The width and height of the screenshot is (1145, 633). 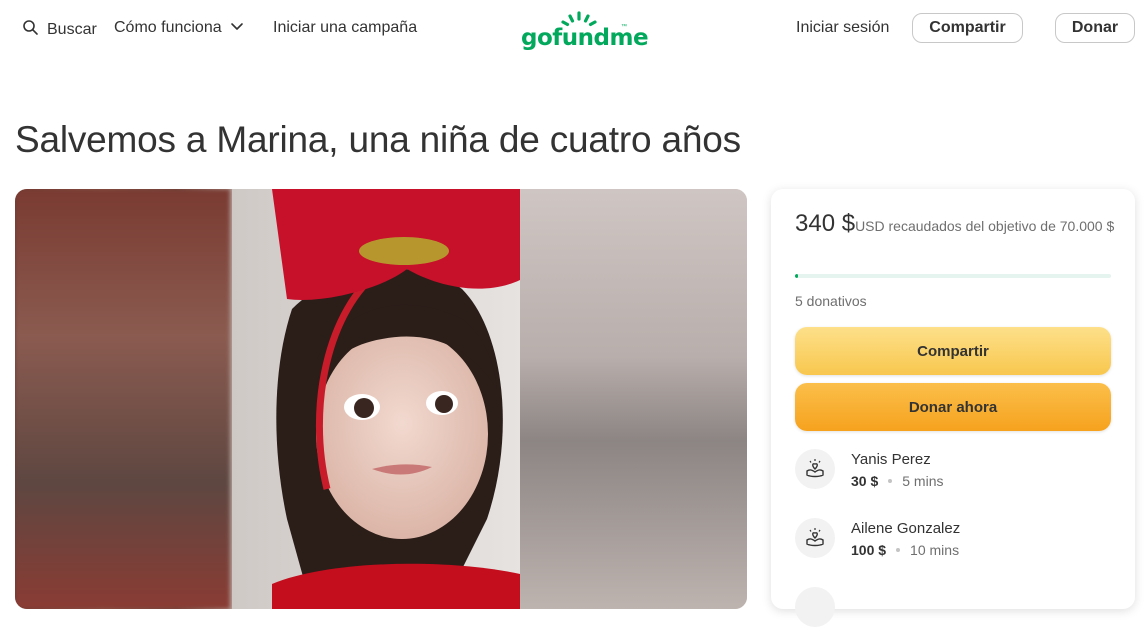 What do you see at coordinates (30, 30) in the screenshot?
I see `search-icon` at bounding box center [30, 30].